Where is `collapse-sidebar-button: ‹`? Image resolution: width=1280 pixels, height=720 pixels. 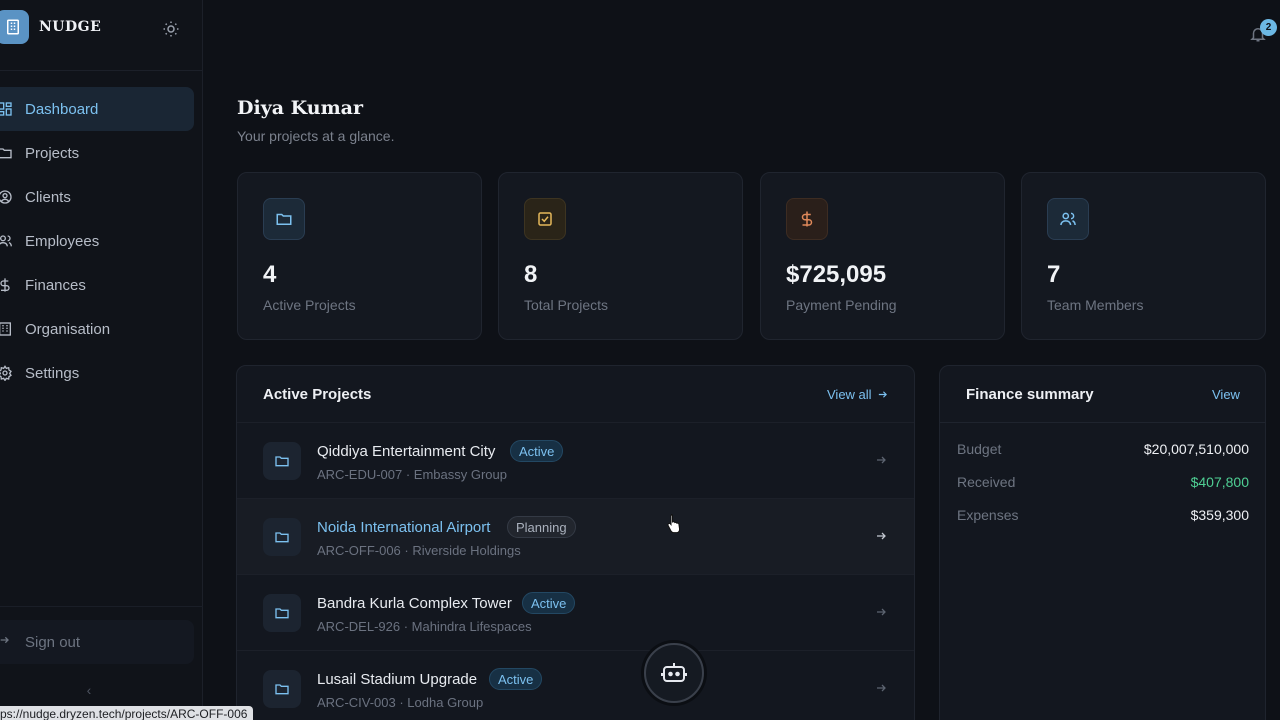 collapse-sidebar-button: ‹ is located at coordinates (89, 691).